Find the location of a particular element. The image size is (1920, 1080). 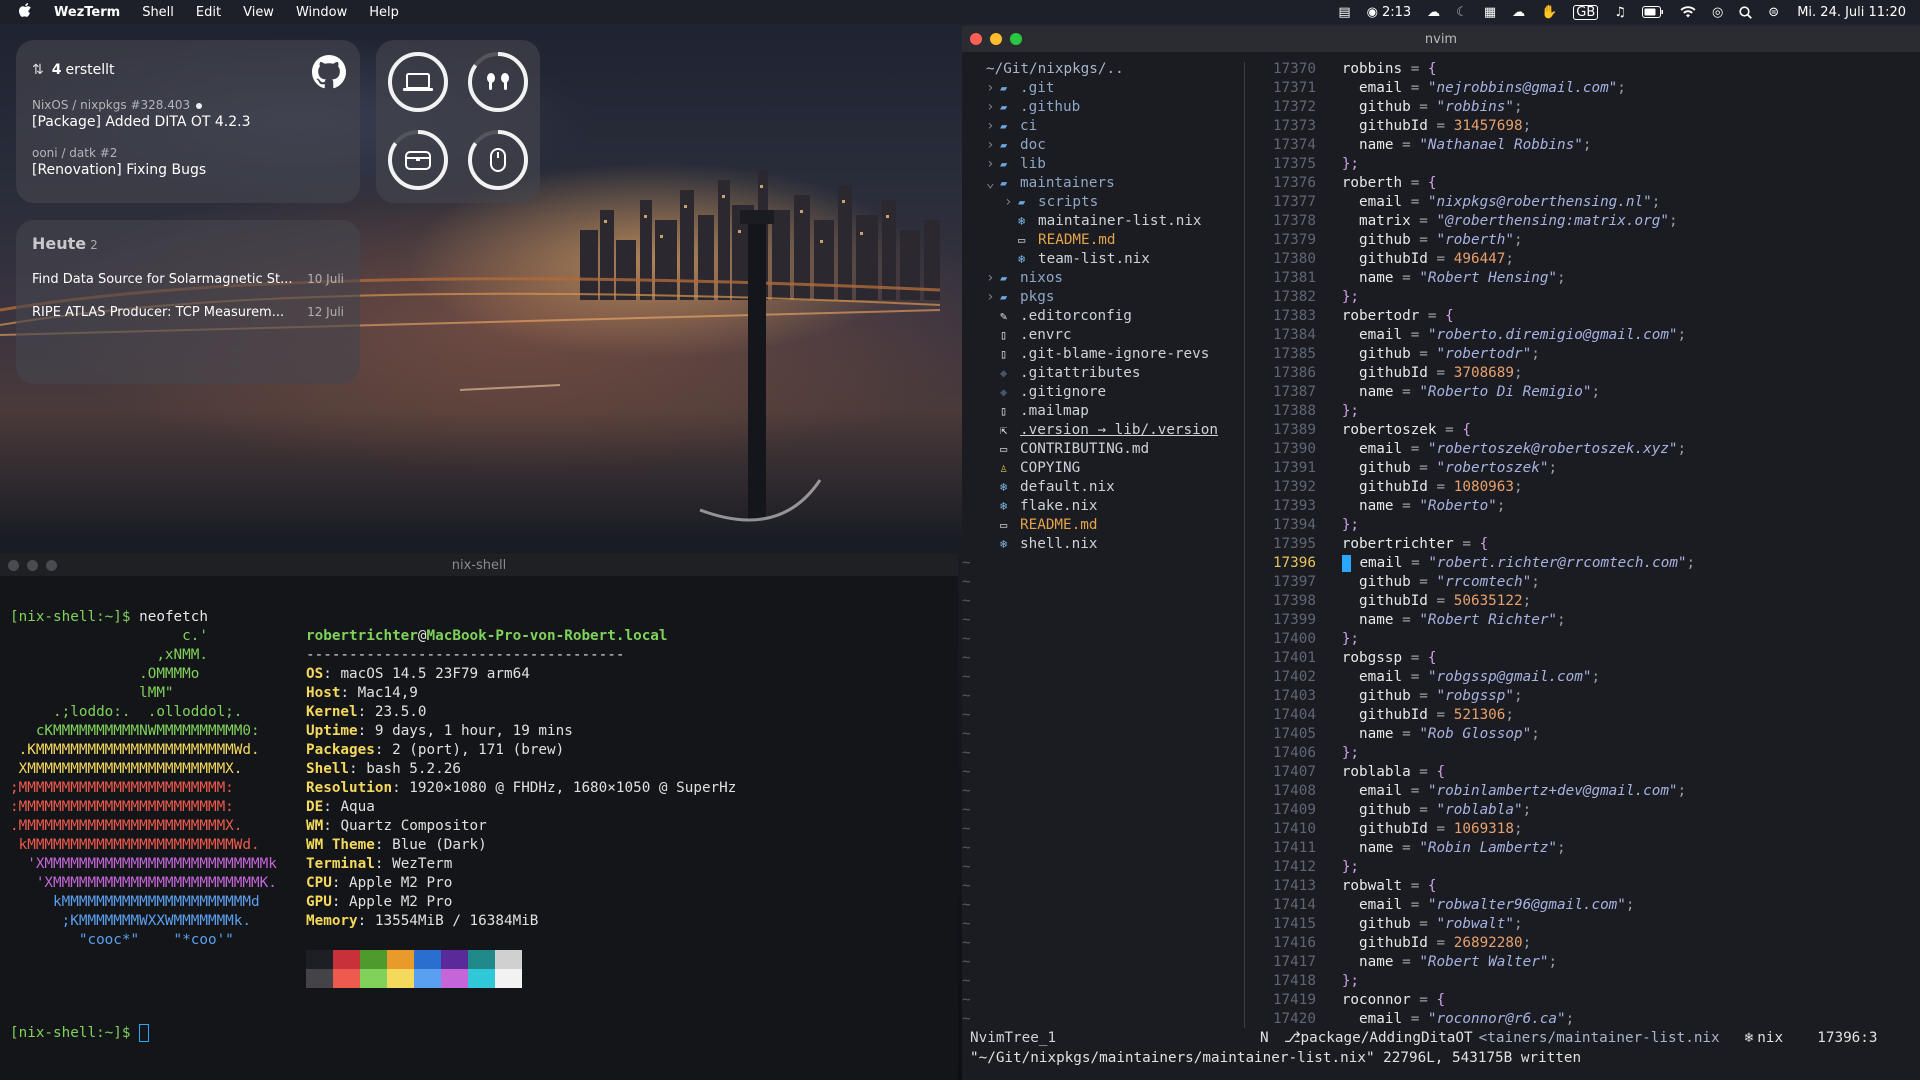

focus-icon: ☾ is located at coordinates (1462, 12).